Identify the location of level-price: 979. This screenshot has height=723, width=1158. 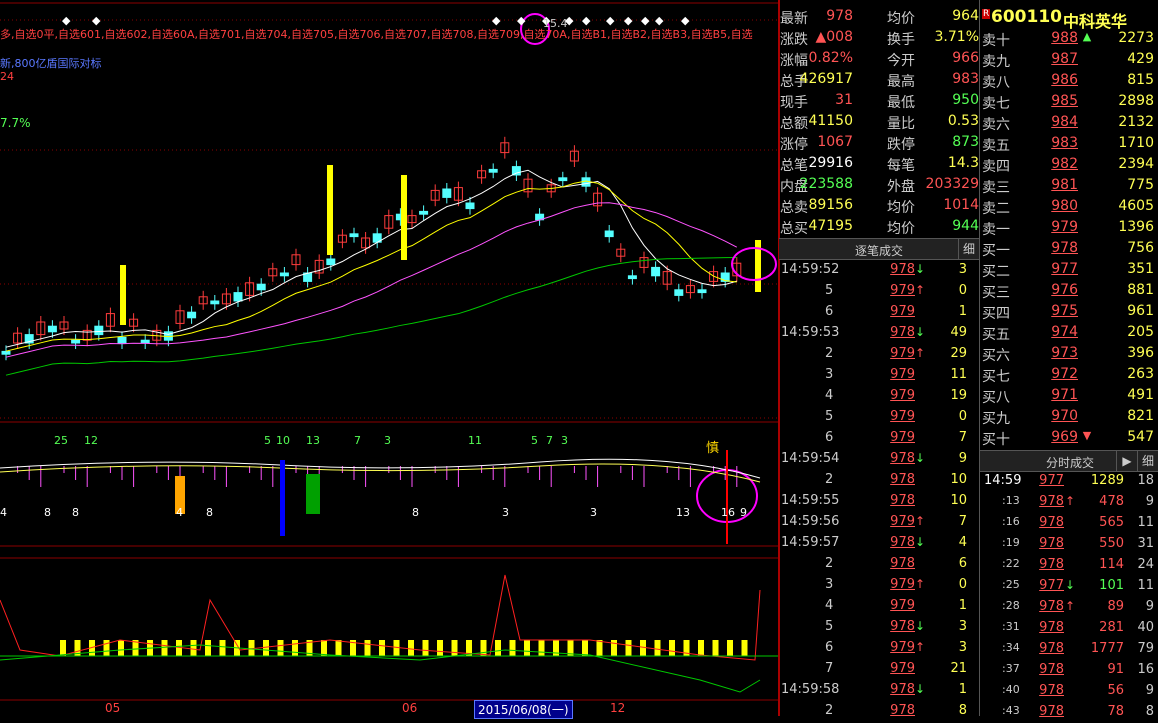
(1064, 227).